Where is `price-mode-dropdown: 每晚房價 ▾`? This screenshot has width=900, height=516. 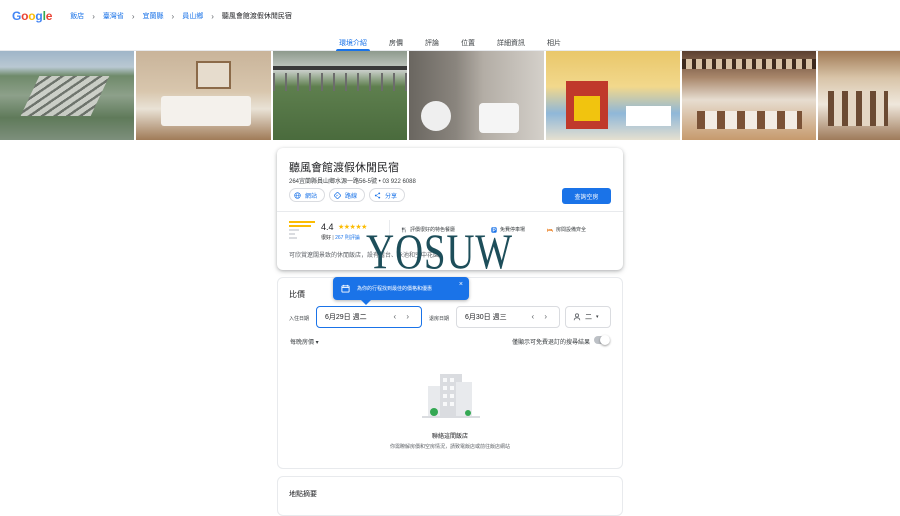
price-mode-dropdown: 每晚房價 ▾ is located at coordinates (304, 341).